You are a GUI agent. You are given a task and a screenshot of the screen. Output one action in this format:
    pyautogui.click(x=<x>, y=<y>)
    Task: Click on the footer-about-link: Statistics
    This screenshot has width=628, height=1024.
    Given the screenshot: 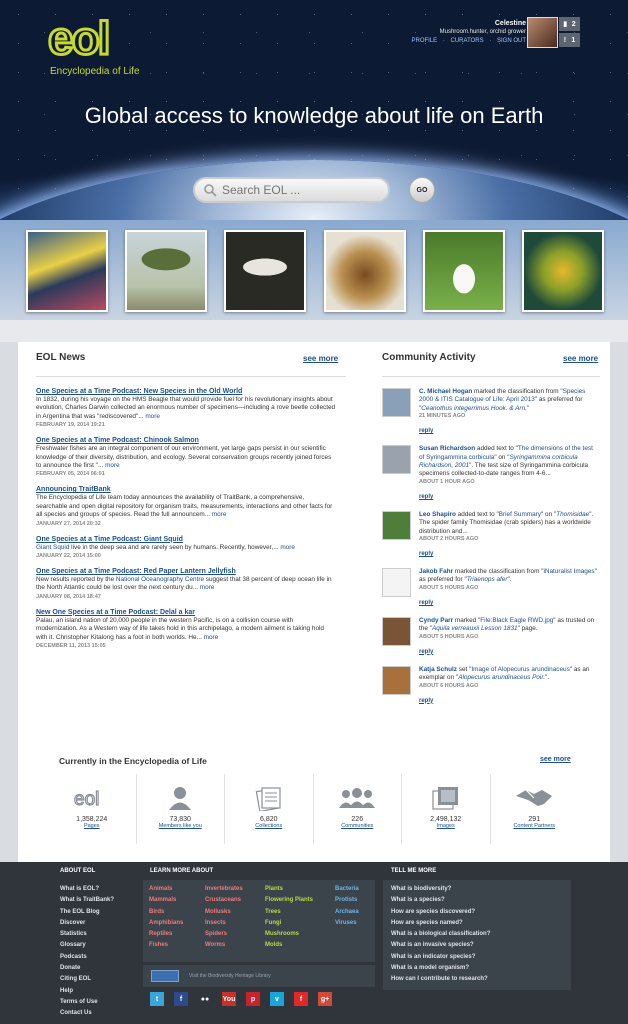 What is the action you would take?
    pyautogui.click(x=87, y=934)
    